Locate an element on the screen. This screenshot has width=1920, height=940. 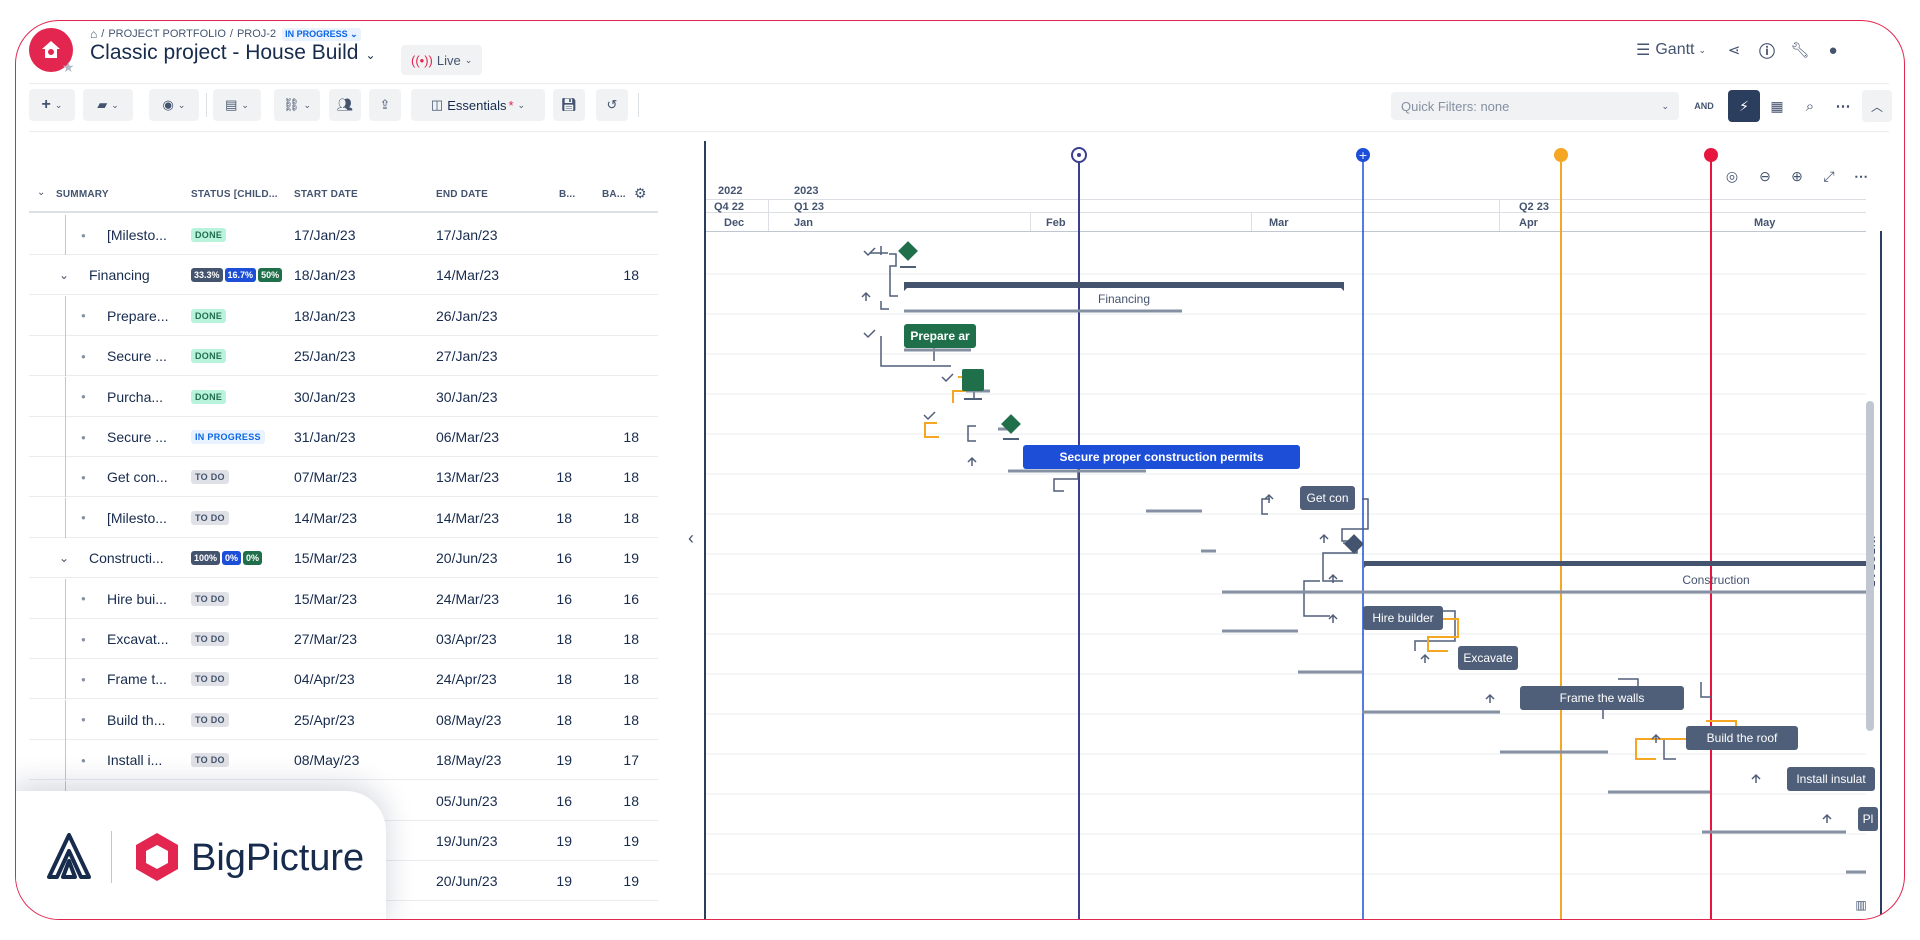
row-start-date: 04/Apr/23 is located at coordinates (324, 679).